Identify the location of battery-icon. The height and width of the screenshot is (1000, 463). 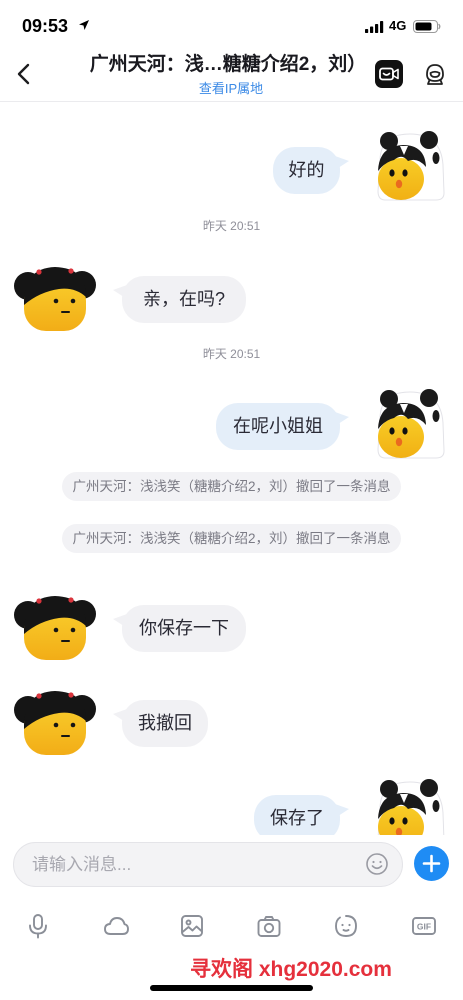
(427, 26).